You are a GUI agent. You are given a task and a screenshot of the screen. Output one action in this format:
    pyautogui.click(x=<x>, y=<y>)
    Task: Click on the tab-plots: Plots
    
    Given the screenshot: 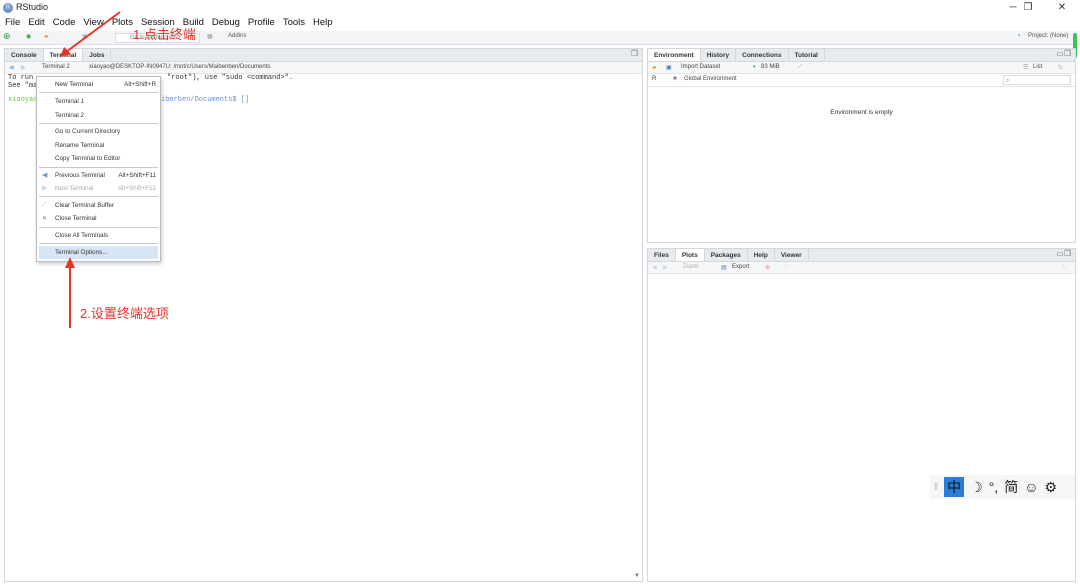 What is the action you would take?
    pyautogui.click(x=690, y=255)
    